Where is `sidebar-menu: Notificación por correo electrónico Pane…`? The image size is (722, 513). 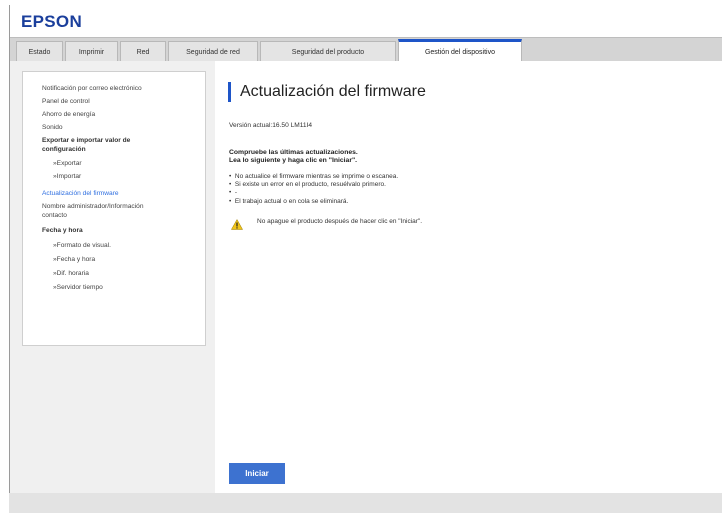 sidebar-menu: Notificación por correo electrónico Pane… is located at coordinates (114, 208).